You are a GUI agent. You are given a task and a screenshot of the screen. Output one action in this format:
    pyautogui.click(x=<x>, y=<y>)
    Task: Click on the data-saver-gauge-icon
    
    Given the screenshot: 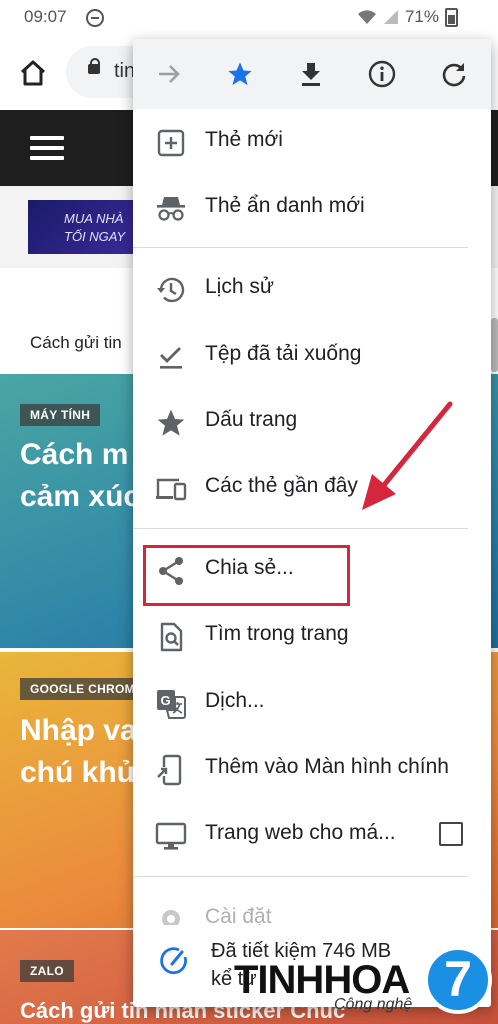 What is the action you would take?
    pyautogui.click(x=173, y=961)
    